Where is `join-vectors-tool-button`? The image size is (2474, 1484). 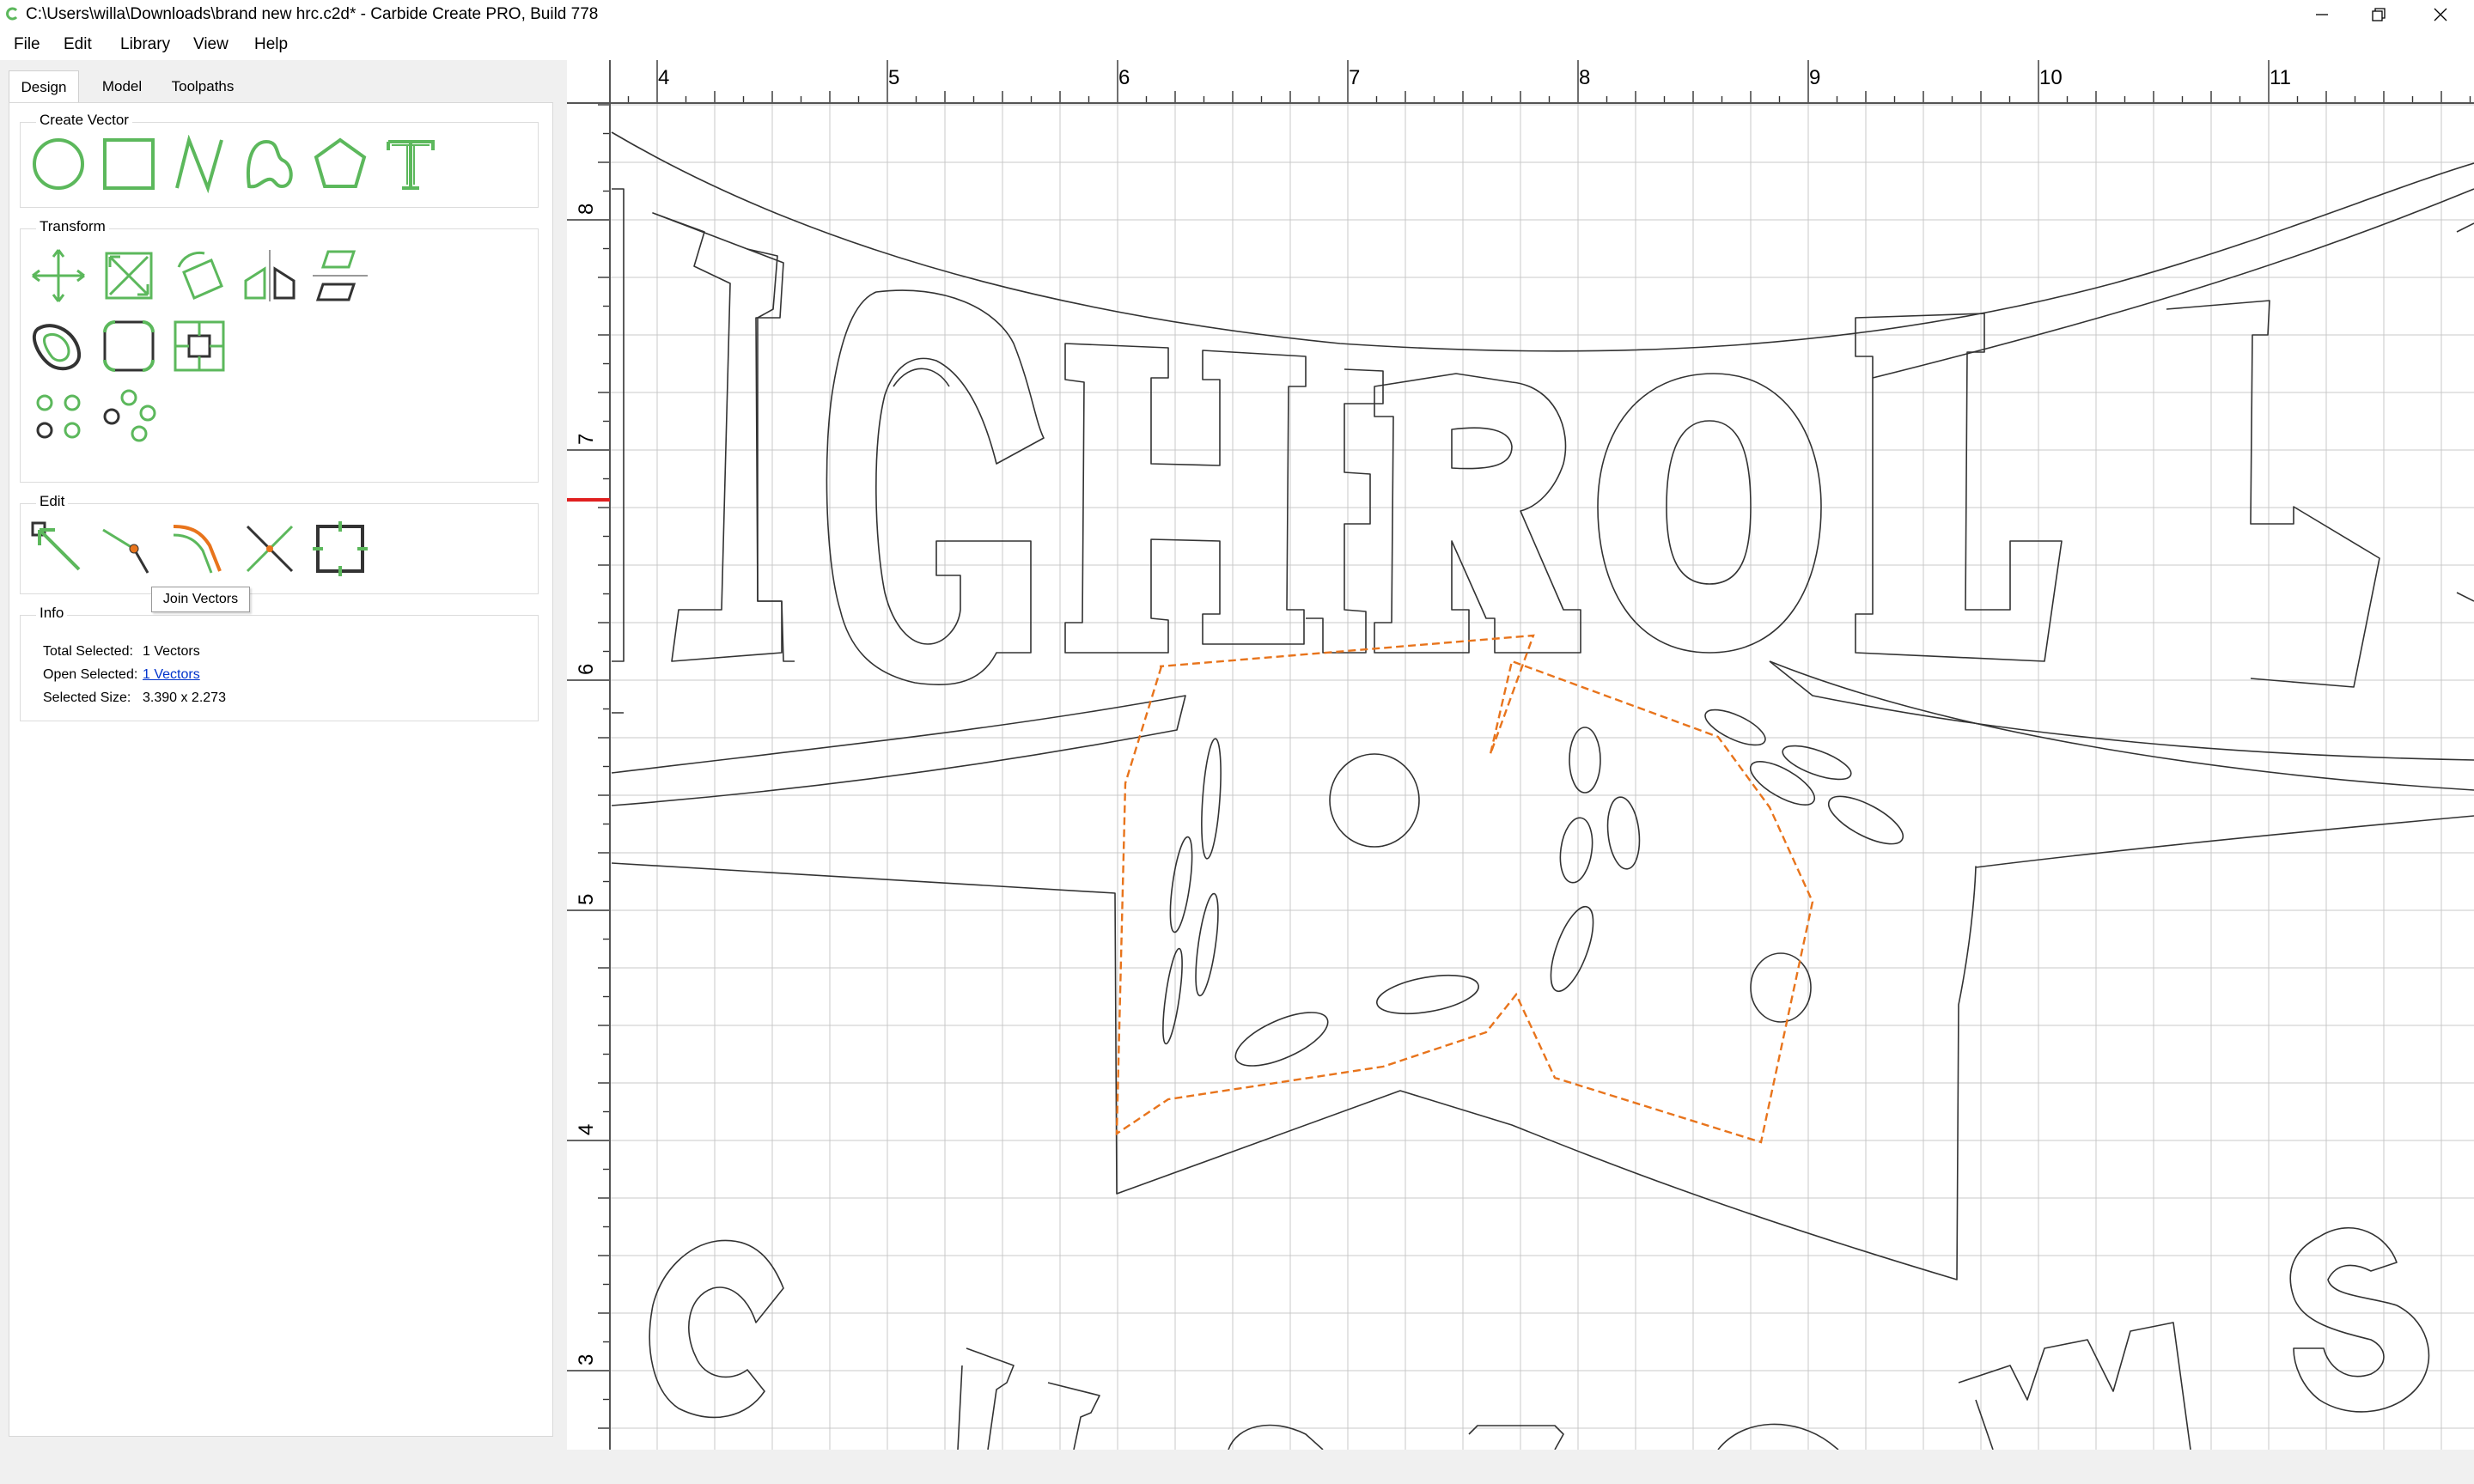 join-vectors-tool-button is located at coordinates (199, 549).